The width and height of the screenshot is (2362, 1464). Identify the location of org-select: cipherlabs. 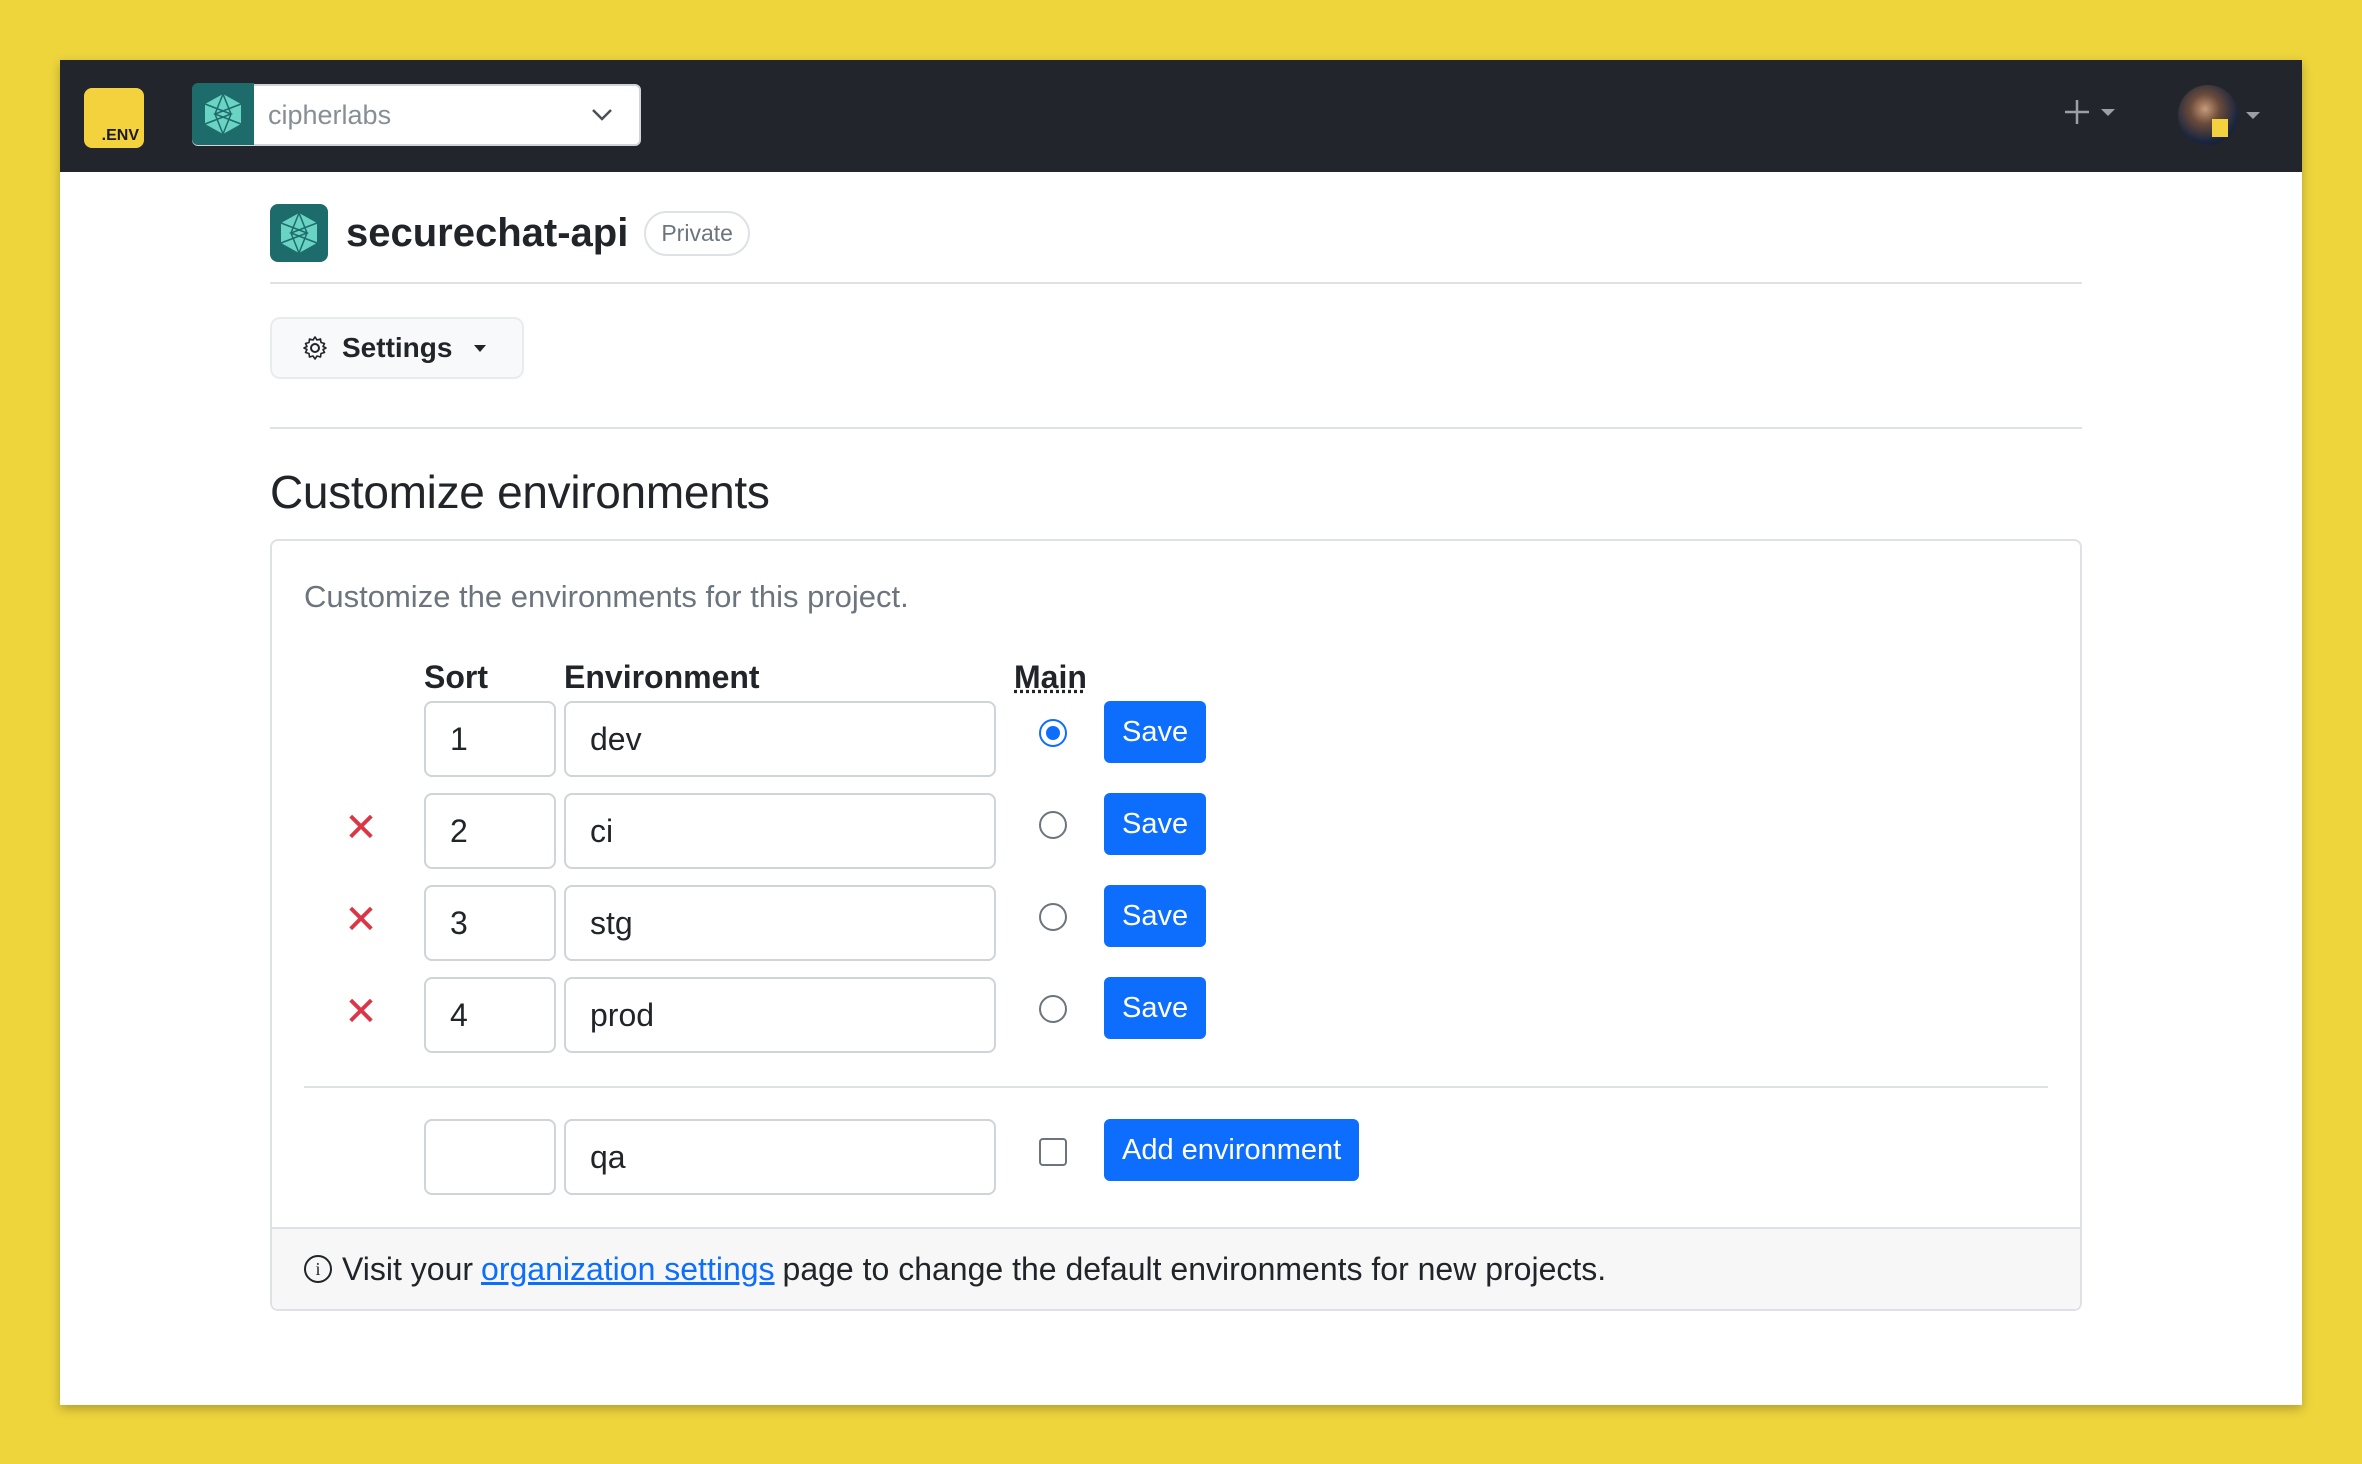
(416, 114).